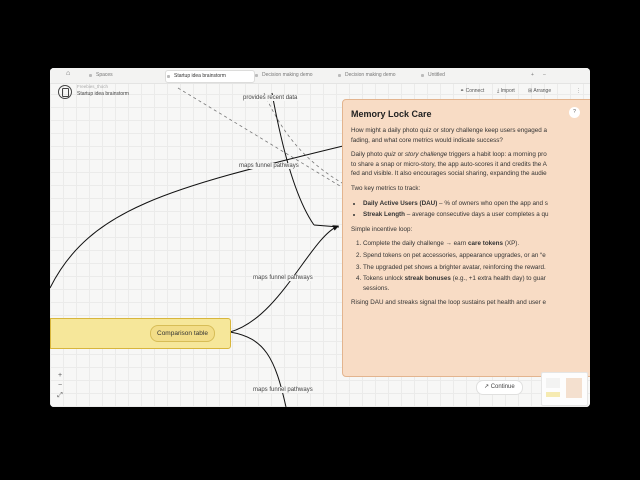 The height and width of the screenshot is (480, 640). Describe the element at coordinates (492, 203) in the screenshot. I see `text: – % of owners who open the app and s` at that location.